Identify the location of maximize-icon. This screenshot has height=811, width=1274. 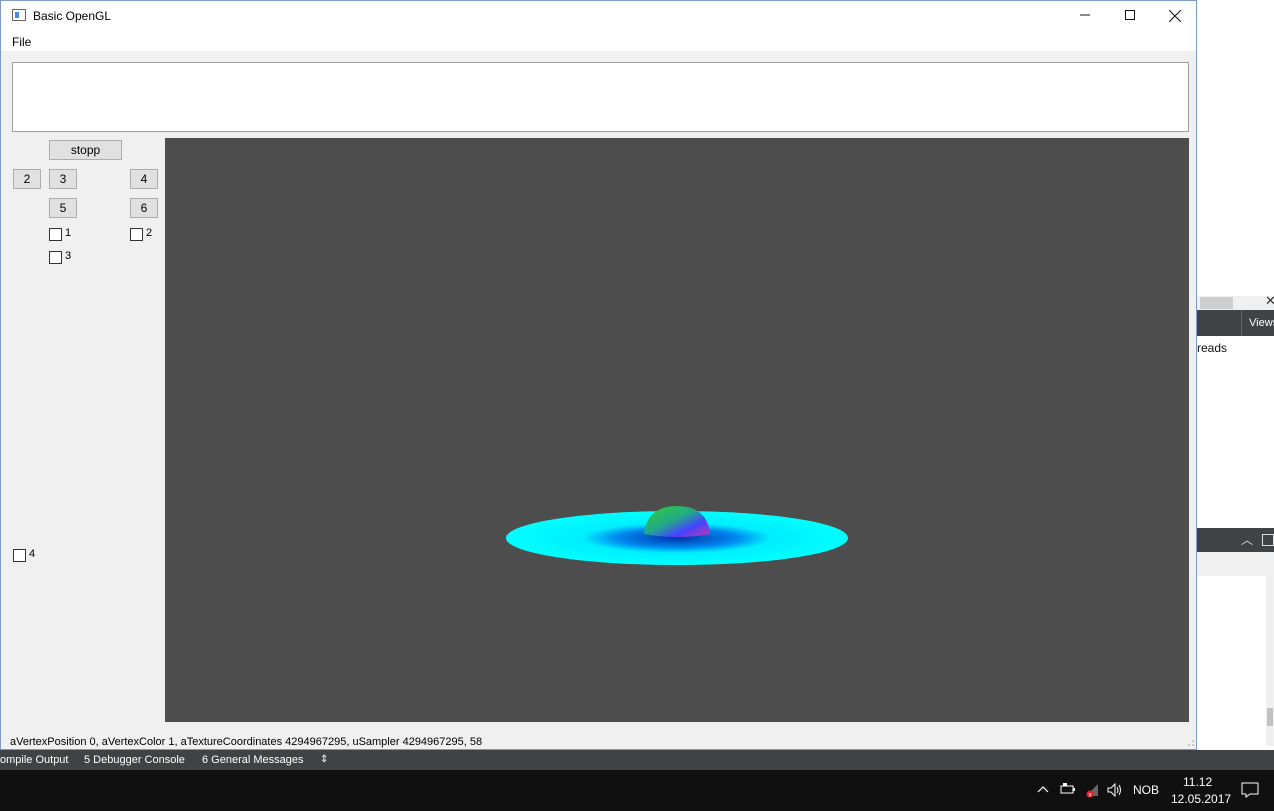
(1130, 15).